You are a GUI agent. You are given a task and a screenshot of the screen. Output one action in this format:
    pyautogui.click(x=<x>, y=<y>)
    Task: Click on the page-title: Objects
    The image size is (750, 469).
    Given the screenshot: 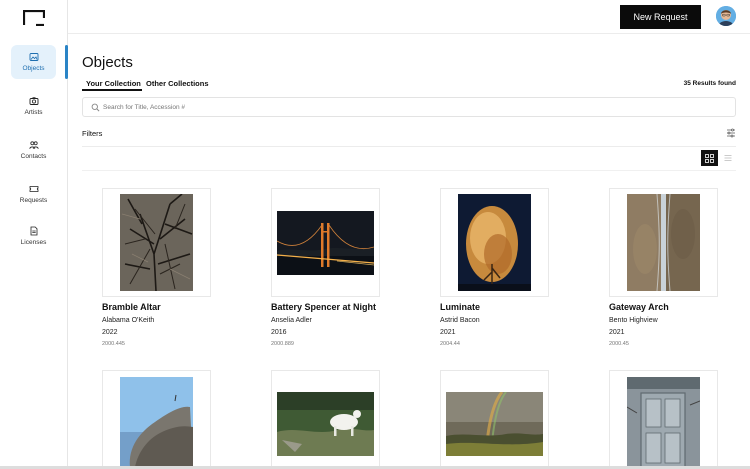 What is the action you would take?
    pyautogui.click(x=107, y=62)
    